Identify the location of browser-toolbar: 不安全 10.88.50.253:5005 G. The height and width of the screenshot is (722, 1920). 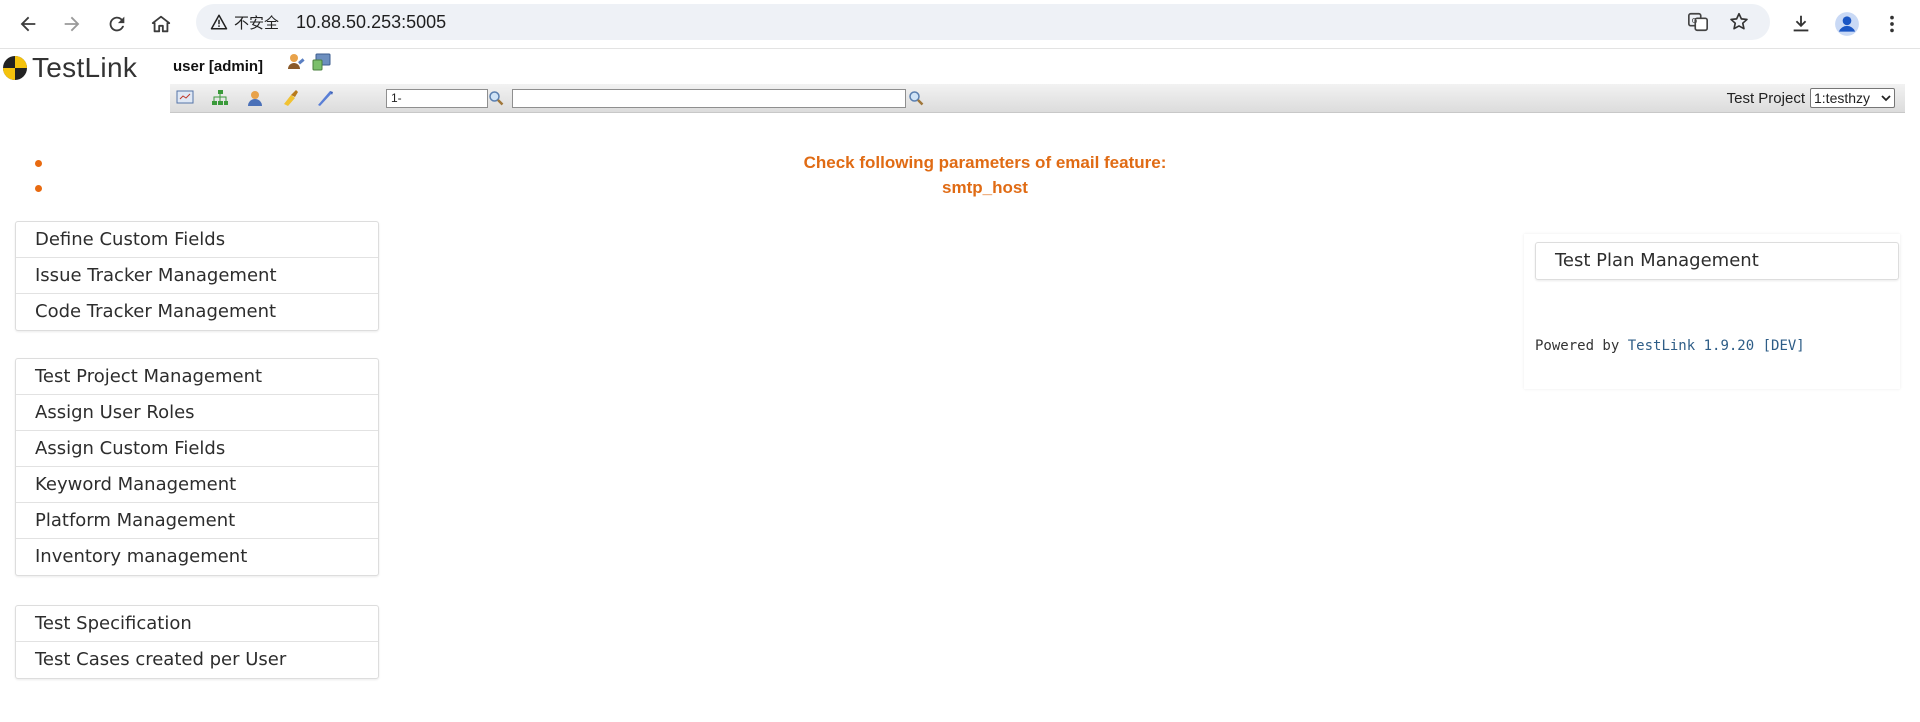
(960, 24).